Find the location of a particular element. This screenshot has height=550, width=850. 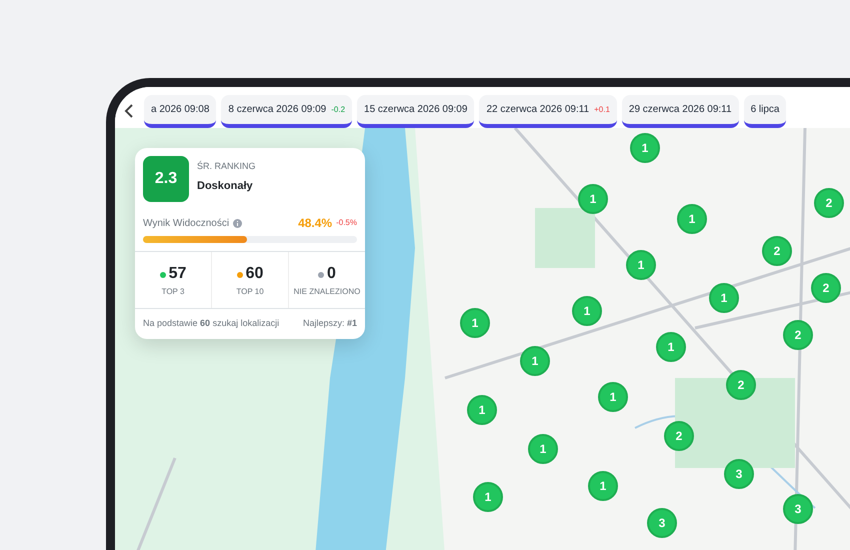

timeline-tab: 8 czerwca 2026 09:09 -0.2 is located at coordinates (286, 111).